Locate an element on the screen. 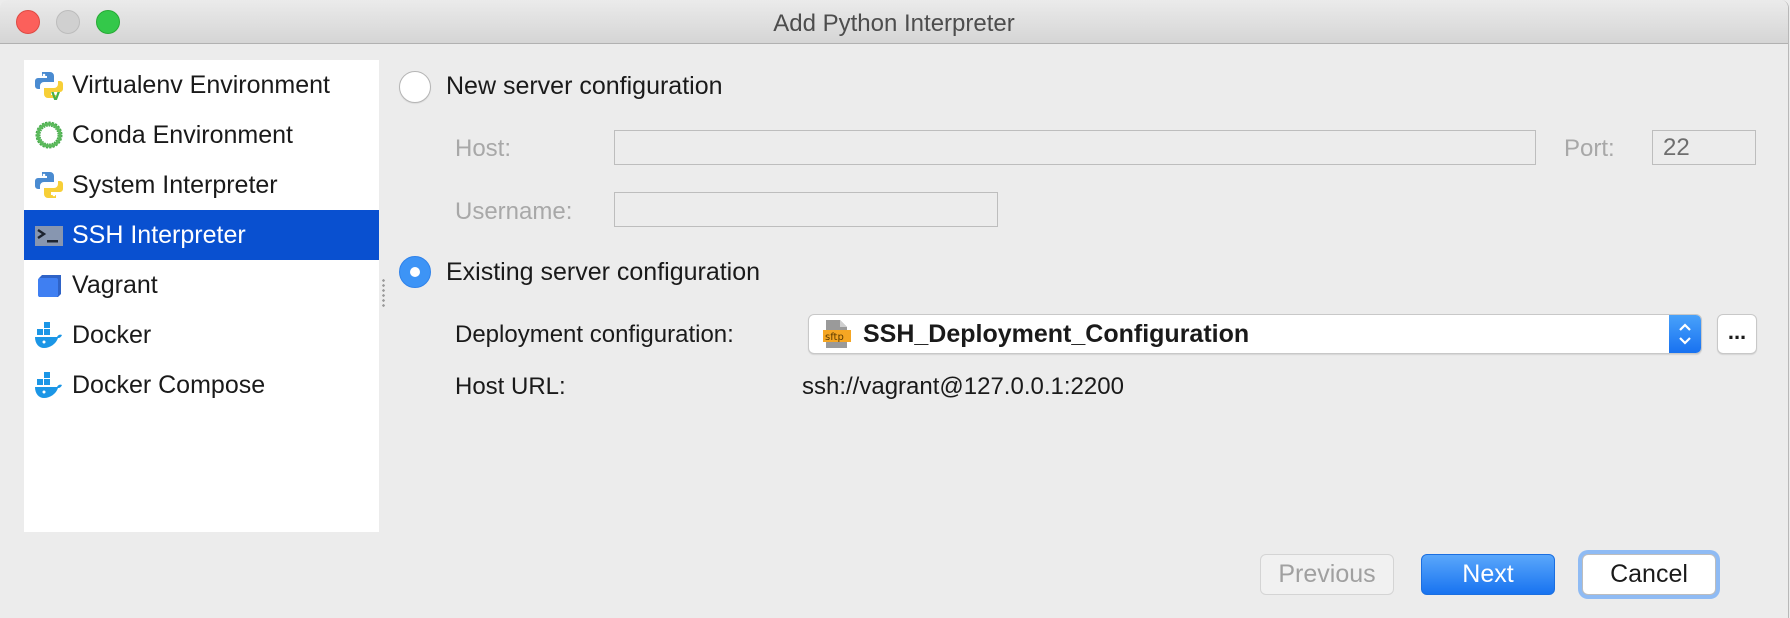 The height and width of the screenshot is (618, 1790). host-url-value: ssh://vagrant@127.0.0.1:2200 is located at coordinates (963, 386).